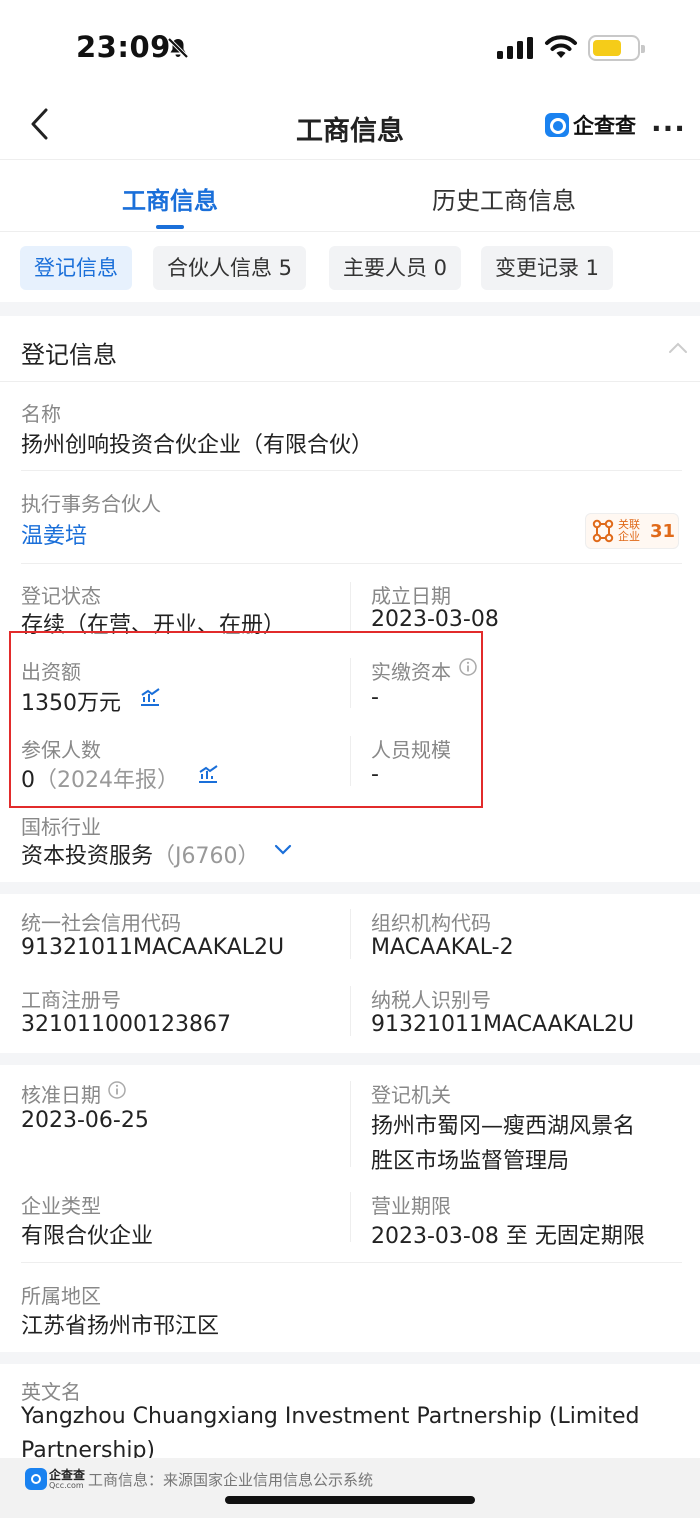 The height and width of the screenshot is (1518, 700). What do you see at coordinates (123, 47) in the screenshot?
I see `status-time: 23:09` at bounding box center [123, 47].